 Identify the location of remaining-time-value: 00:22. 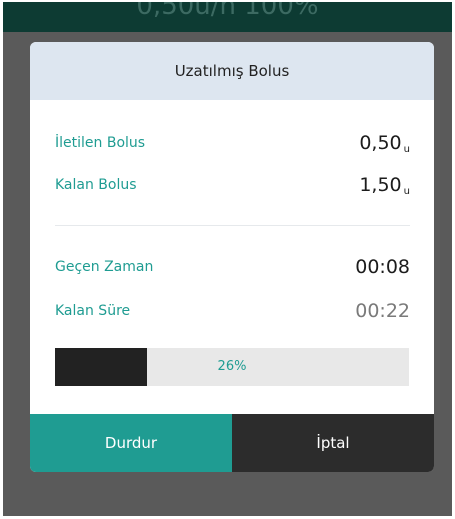
(382, 311).